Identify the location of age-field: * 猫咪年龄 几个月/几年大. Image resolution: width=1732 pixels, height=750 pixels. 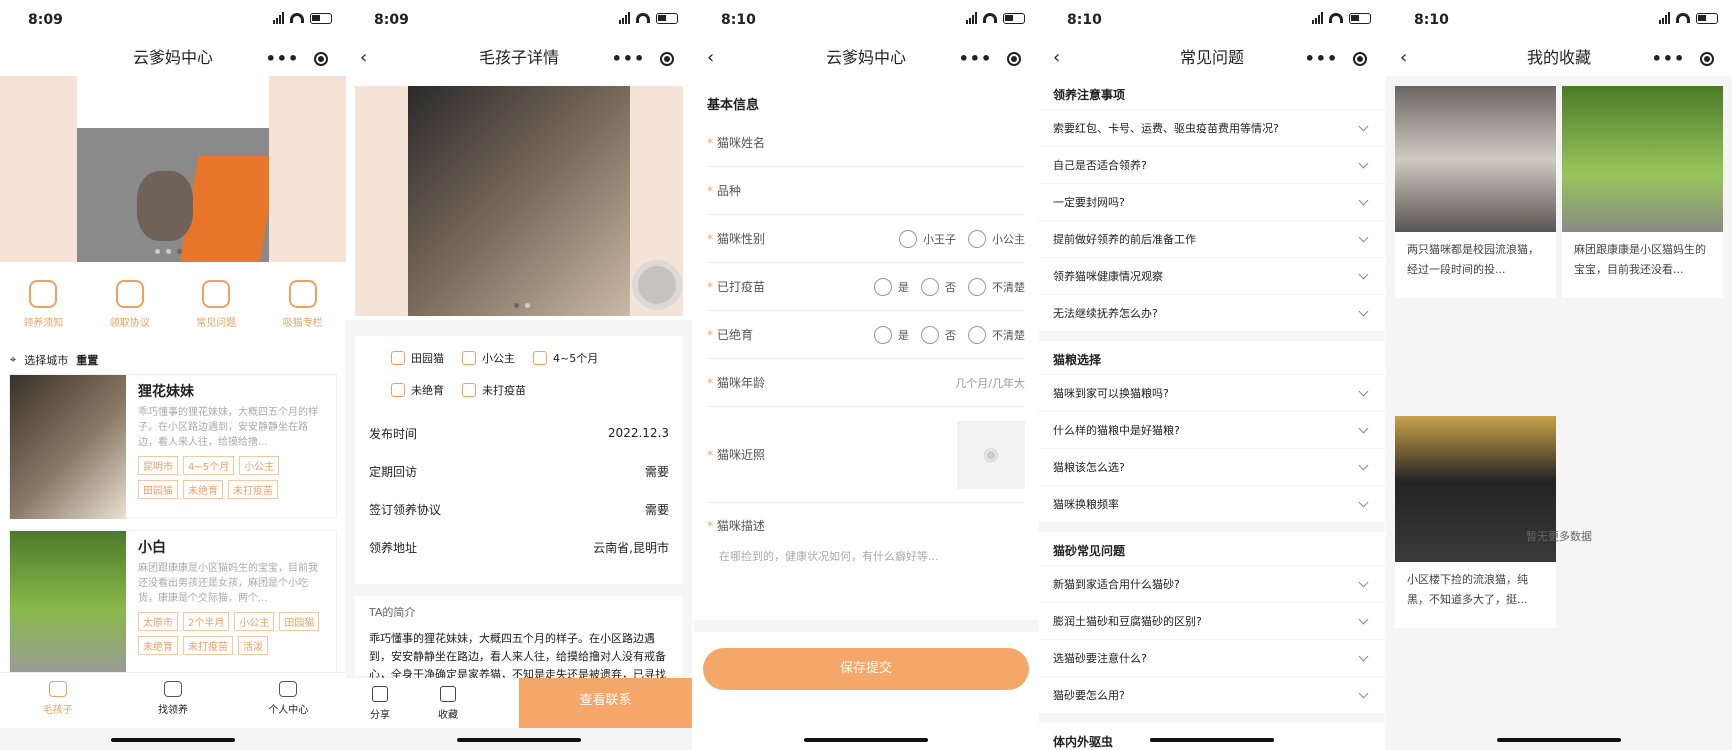
(866, 383).